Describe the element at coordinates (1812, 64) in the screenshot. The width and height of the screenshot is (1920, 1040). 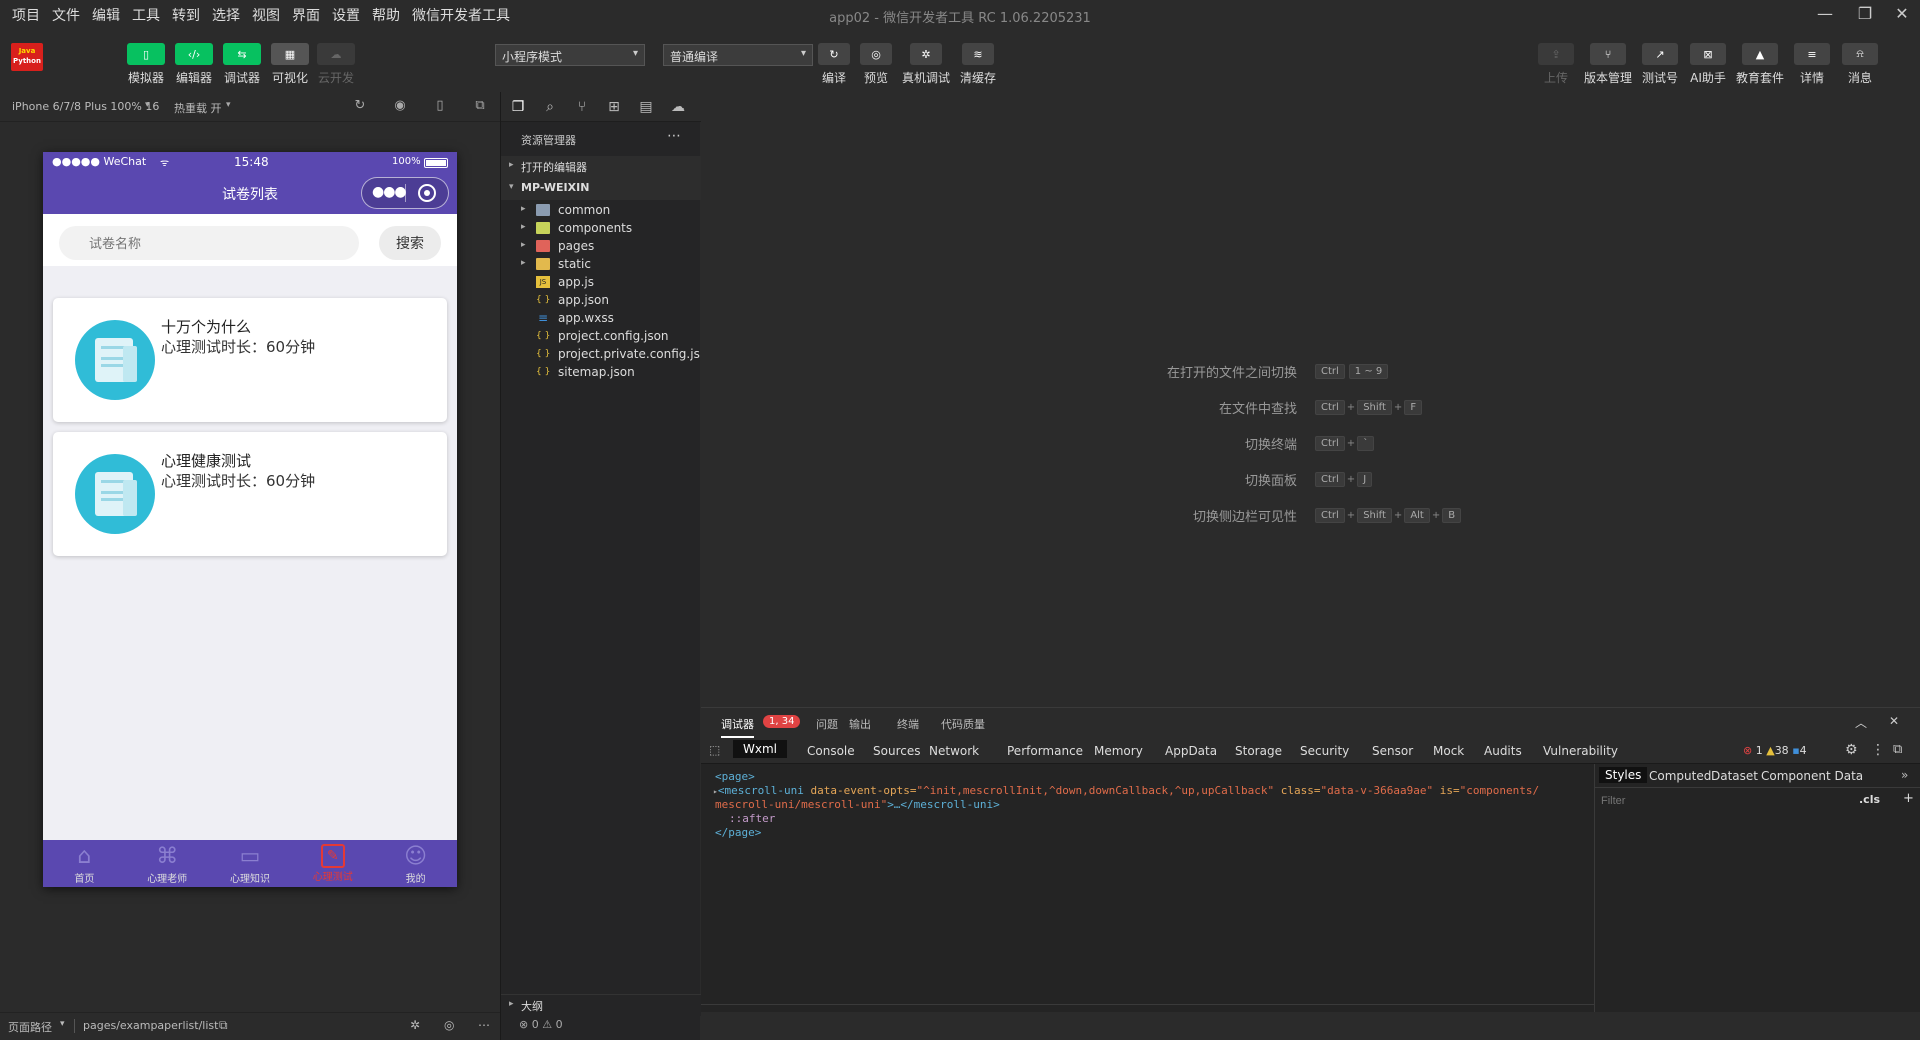
I see `toolbar-menu-button: ≡ 详情` at that location.